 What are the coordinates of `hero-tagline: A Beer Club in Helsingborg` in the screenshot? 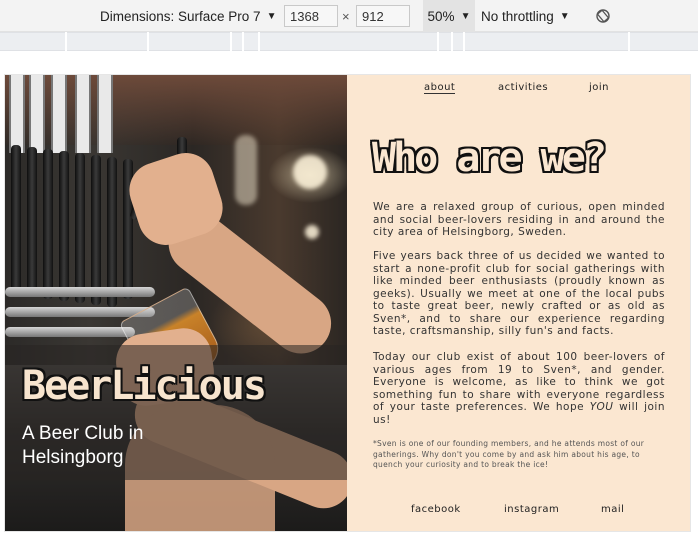 It's located at (83, 445).